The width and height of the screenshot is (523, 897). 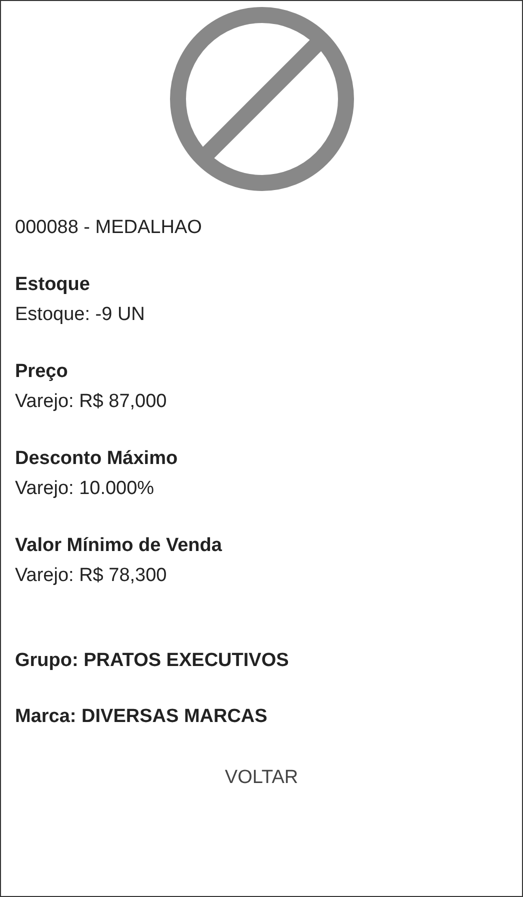 What do you see at coordinates (80, 315) in the screenshot?
I see `section-value: Estoque: -9 UN` at bounding box center [80, 315].